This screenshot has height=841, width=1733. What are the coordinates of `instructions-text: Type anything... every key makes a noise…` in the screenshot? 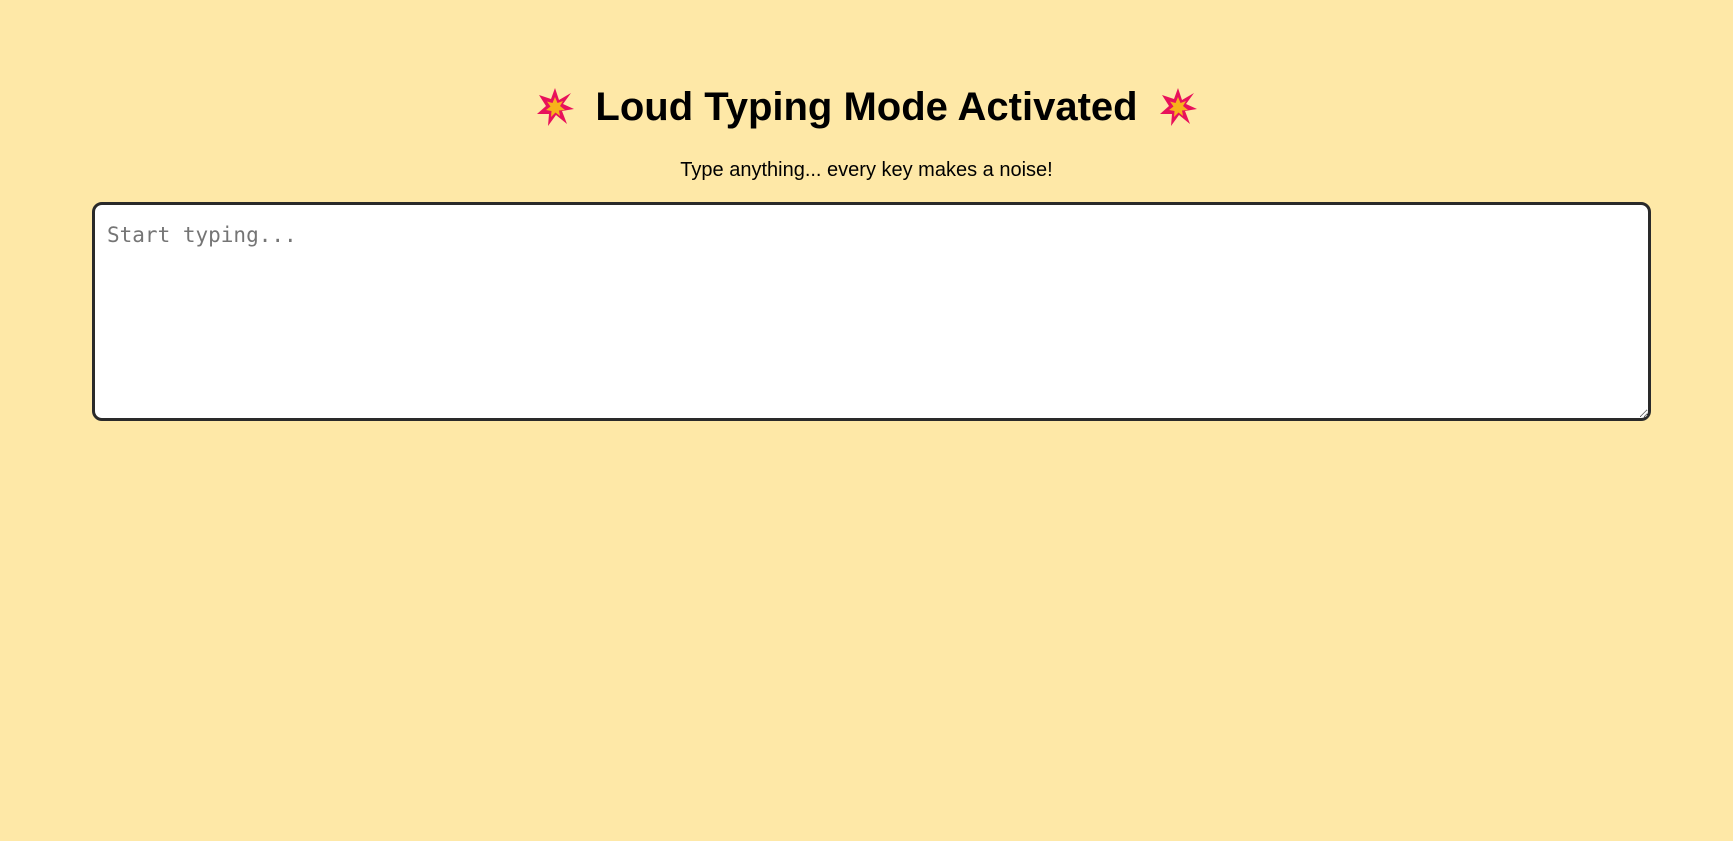 It's located at (866, 170).